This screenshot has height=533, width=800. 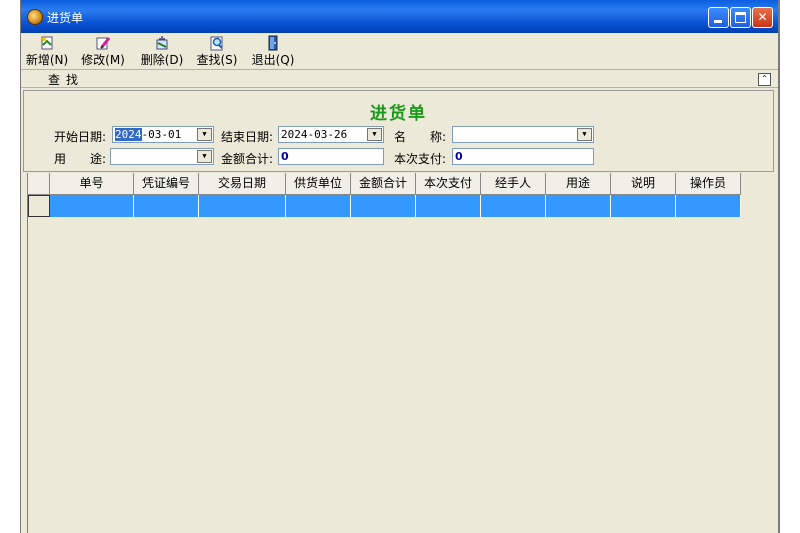 I want to click on close-icon: ✕, so click(x=762, y=17).